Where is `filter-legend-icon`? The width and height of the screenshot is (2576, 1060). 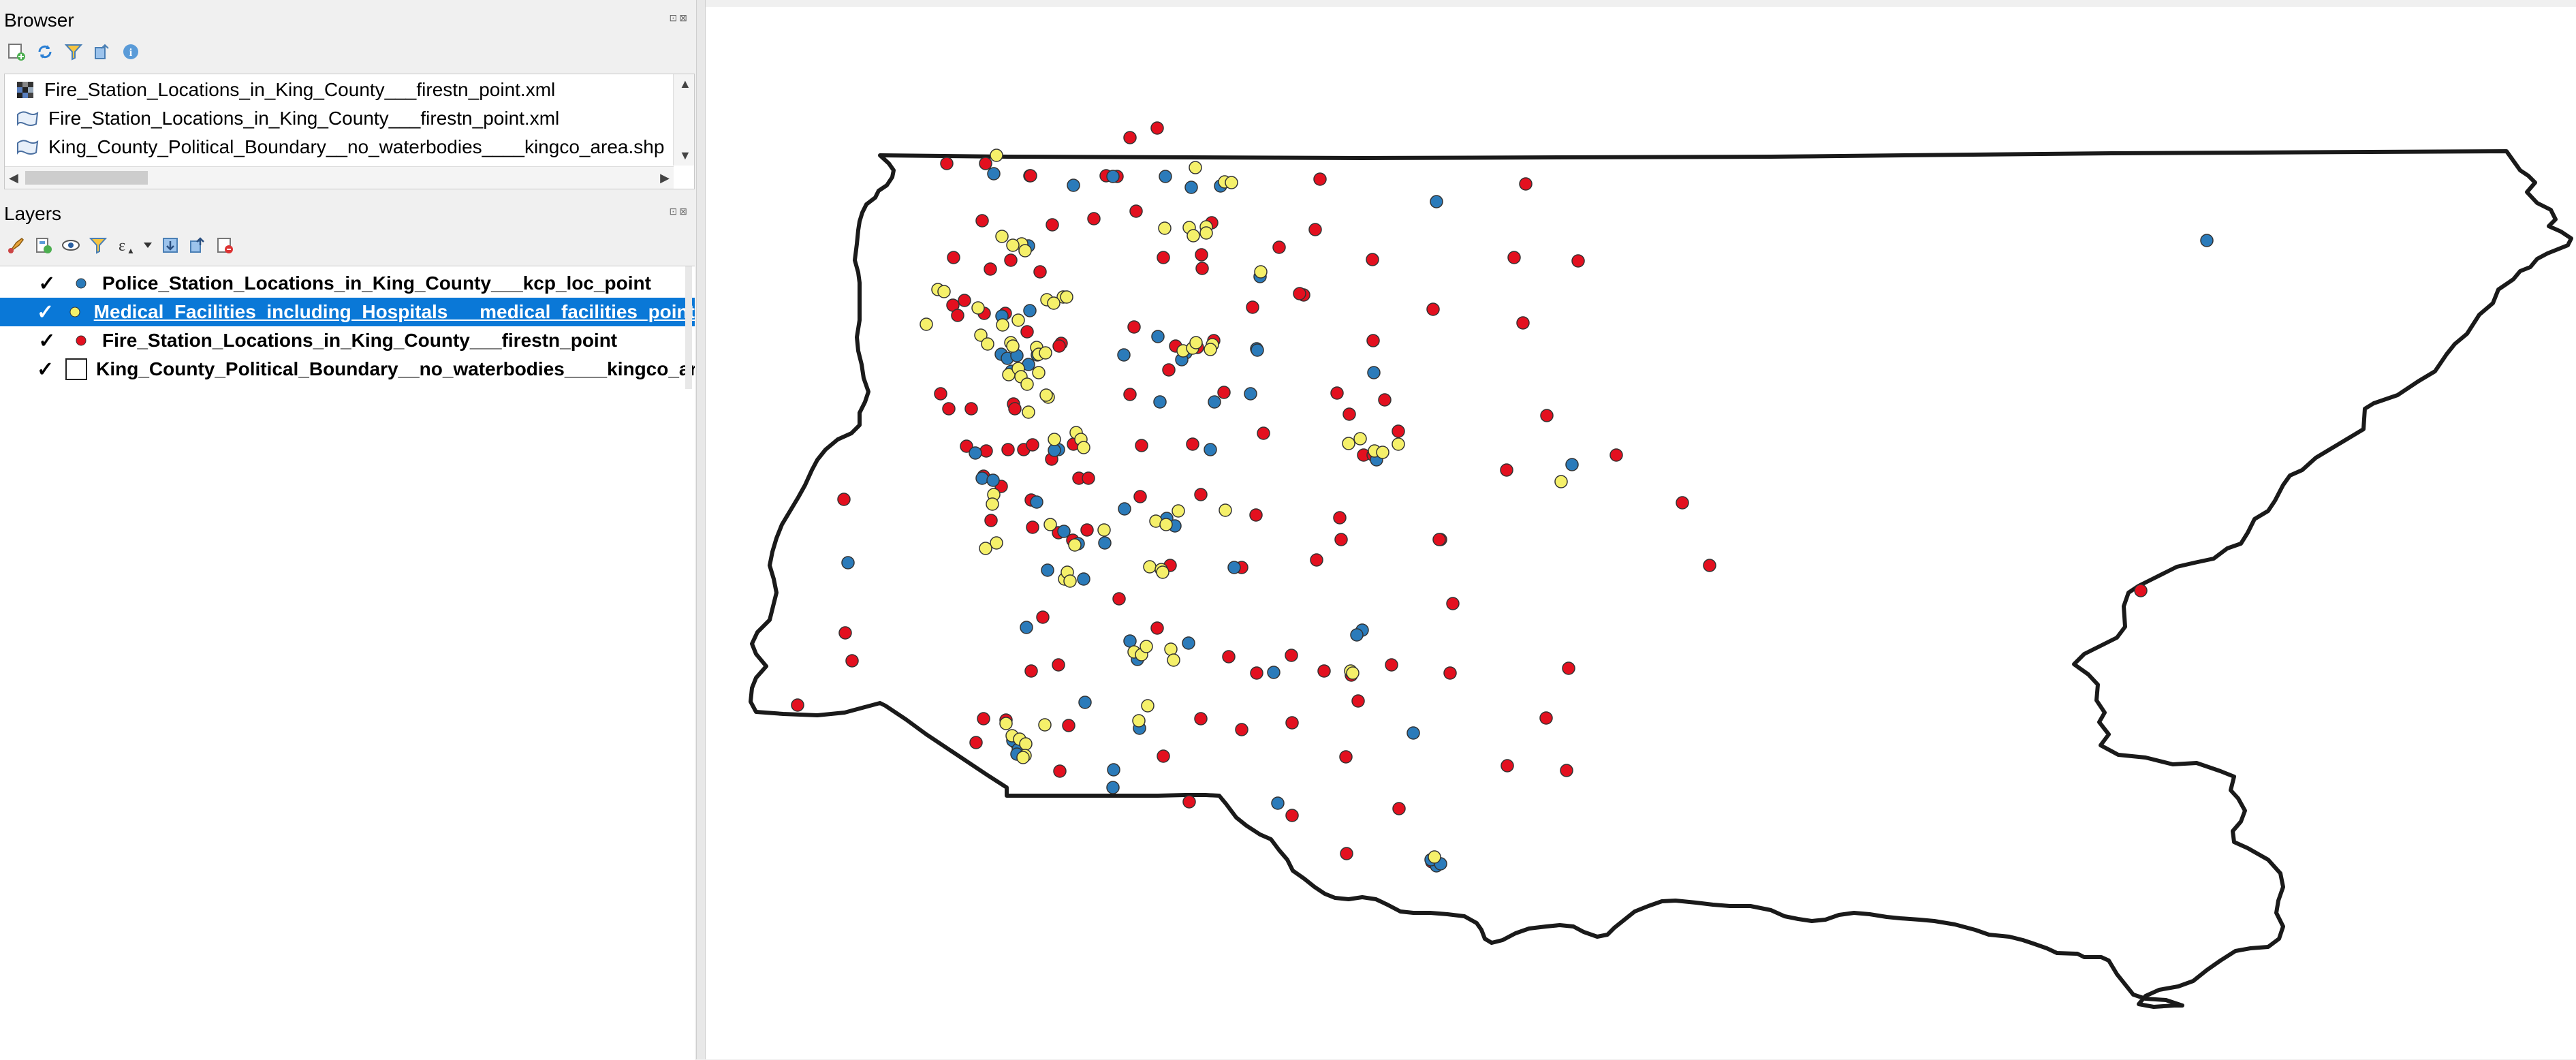
filter-legend-icon is located at coordinates (98, 245).